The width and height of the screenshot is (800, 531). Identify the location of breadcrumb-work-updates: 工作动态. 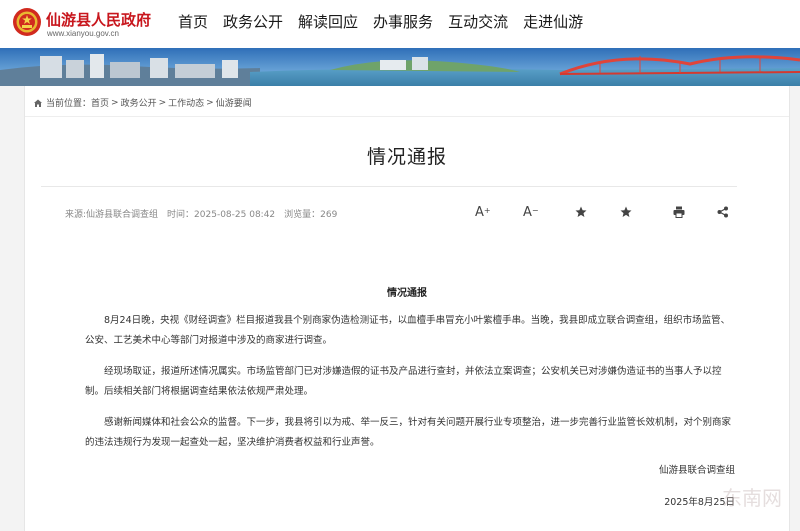
(186, 102).